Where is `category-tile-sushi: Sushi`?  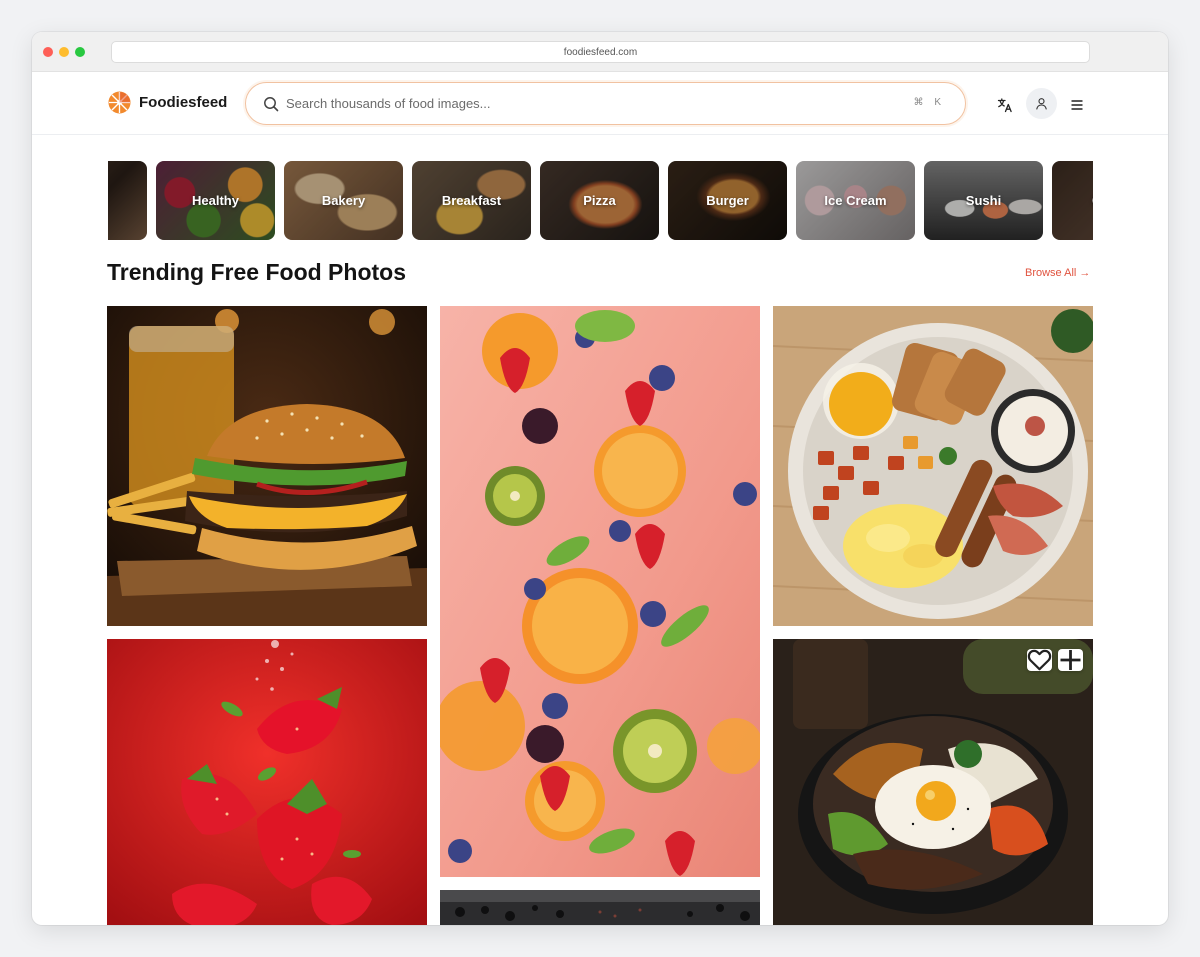
category-tile-sushi: Sushi is located at coordinates (983, 200).